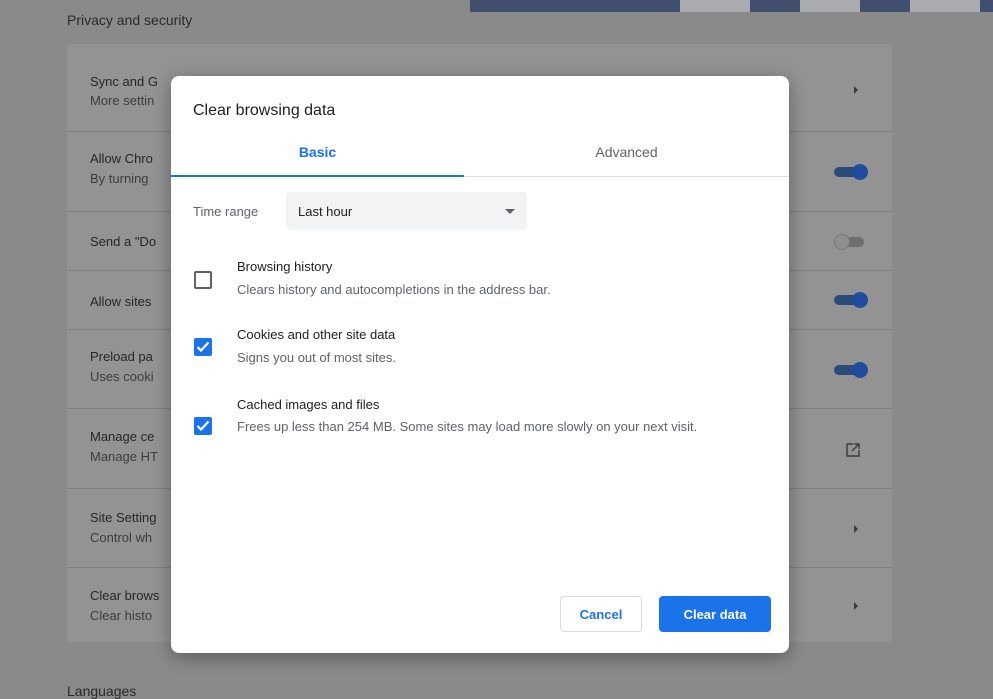 The image size is (993, 699). What do you see at coordinates (316, 357) in the screenshot?
I see `option-description: Signs you out of most sites.` at bounding box center [316, 357].